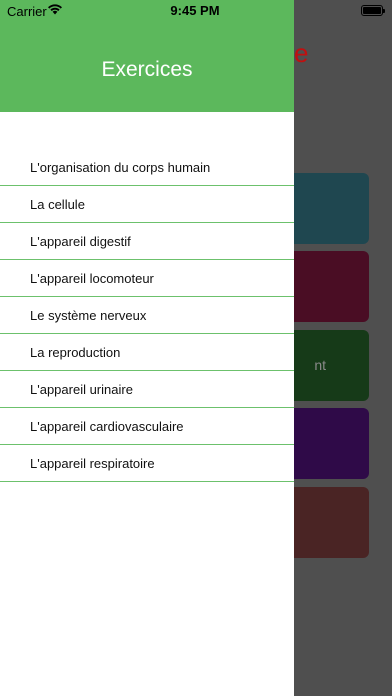 The width and height of the screenshot is (392, 696). I want to click on status-time: 9:45 PM, so click(195, 10).